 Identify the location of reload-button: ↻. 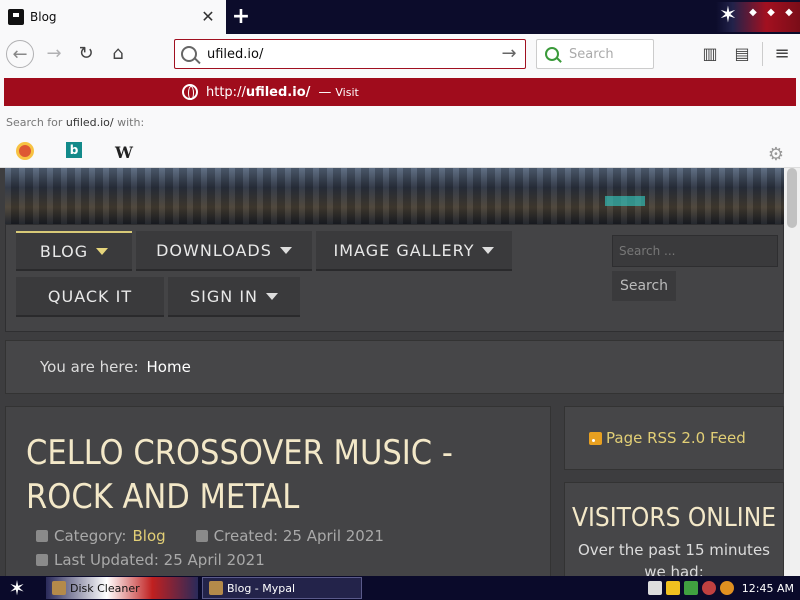
(86, 54).